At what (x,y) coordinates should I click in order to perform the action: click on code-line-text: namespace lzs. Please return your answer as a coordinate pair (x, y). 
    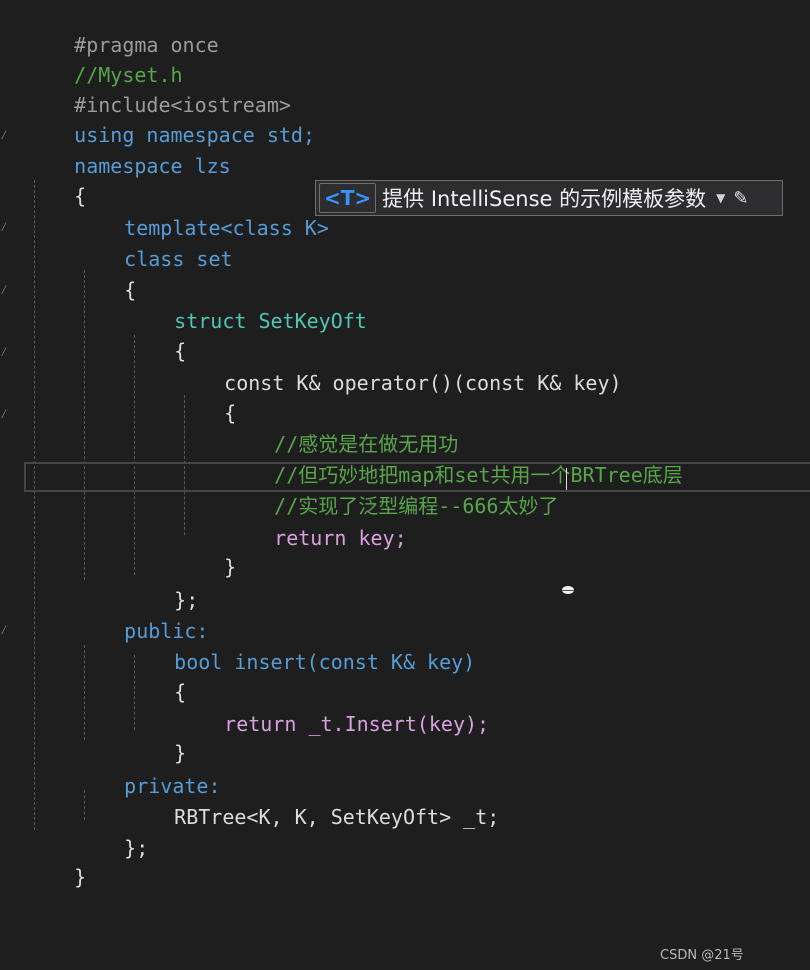
    Looking at the image, I should click on (152, 166).